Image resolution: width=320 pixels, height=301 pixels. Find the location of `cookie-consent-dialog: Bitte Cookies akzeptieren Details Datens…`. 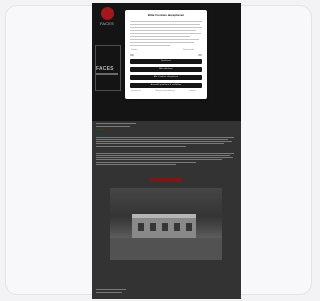

cookie-consent-dialog: Bitte Cookies akzeptieren Details Datens… is located at coordinates (166, 54).